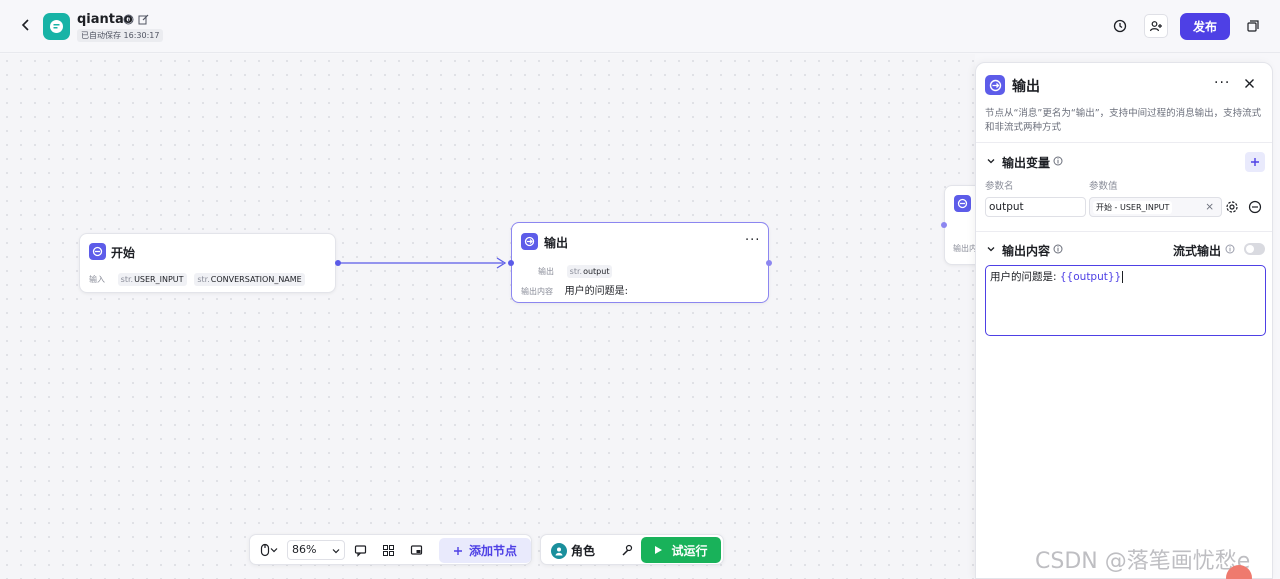  What do you see at coordinates (546, 271) in the screenshot?
I see `output-var-label: 输出` at bounding box center [546, 271].